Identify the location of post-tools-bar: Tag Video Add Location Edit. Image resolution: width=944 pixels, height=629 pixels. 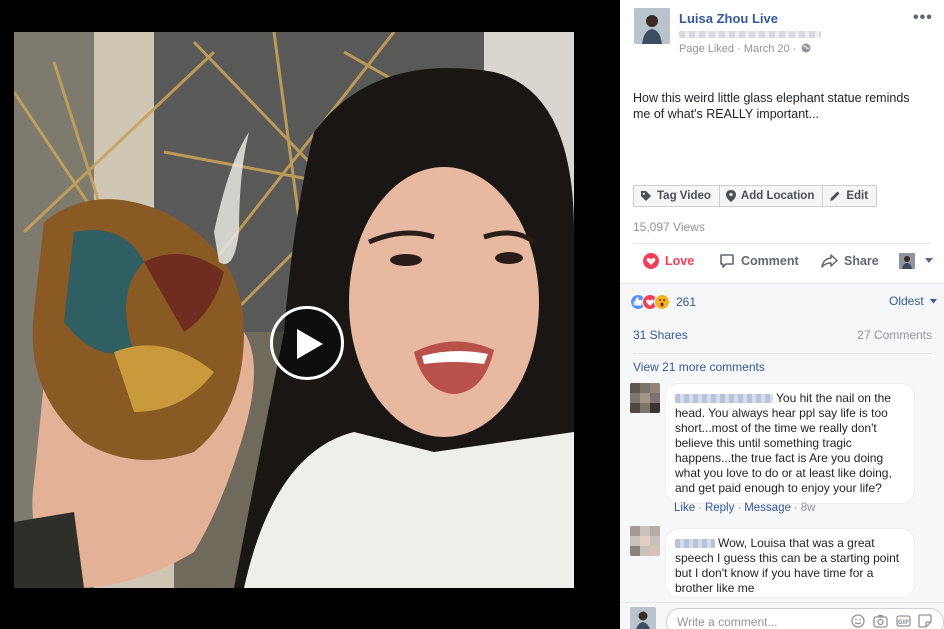
(755, 196).